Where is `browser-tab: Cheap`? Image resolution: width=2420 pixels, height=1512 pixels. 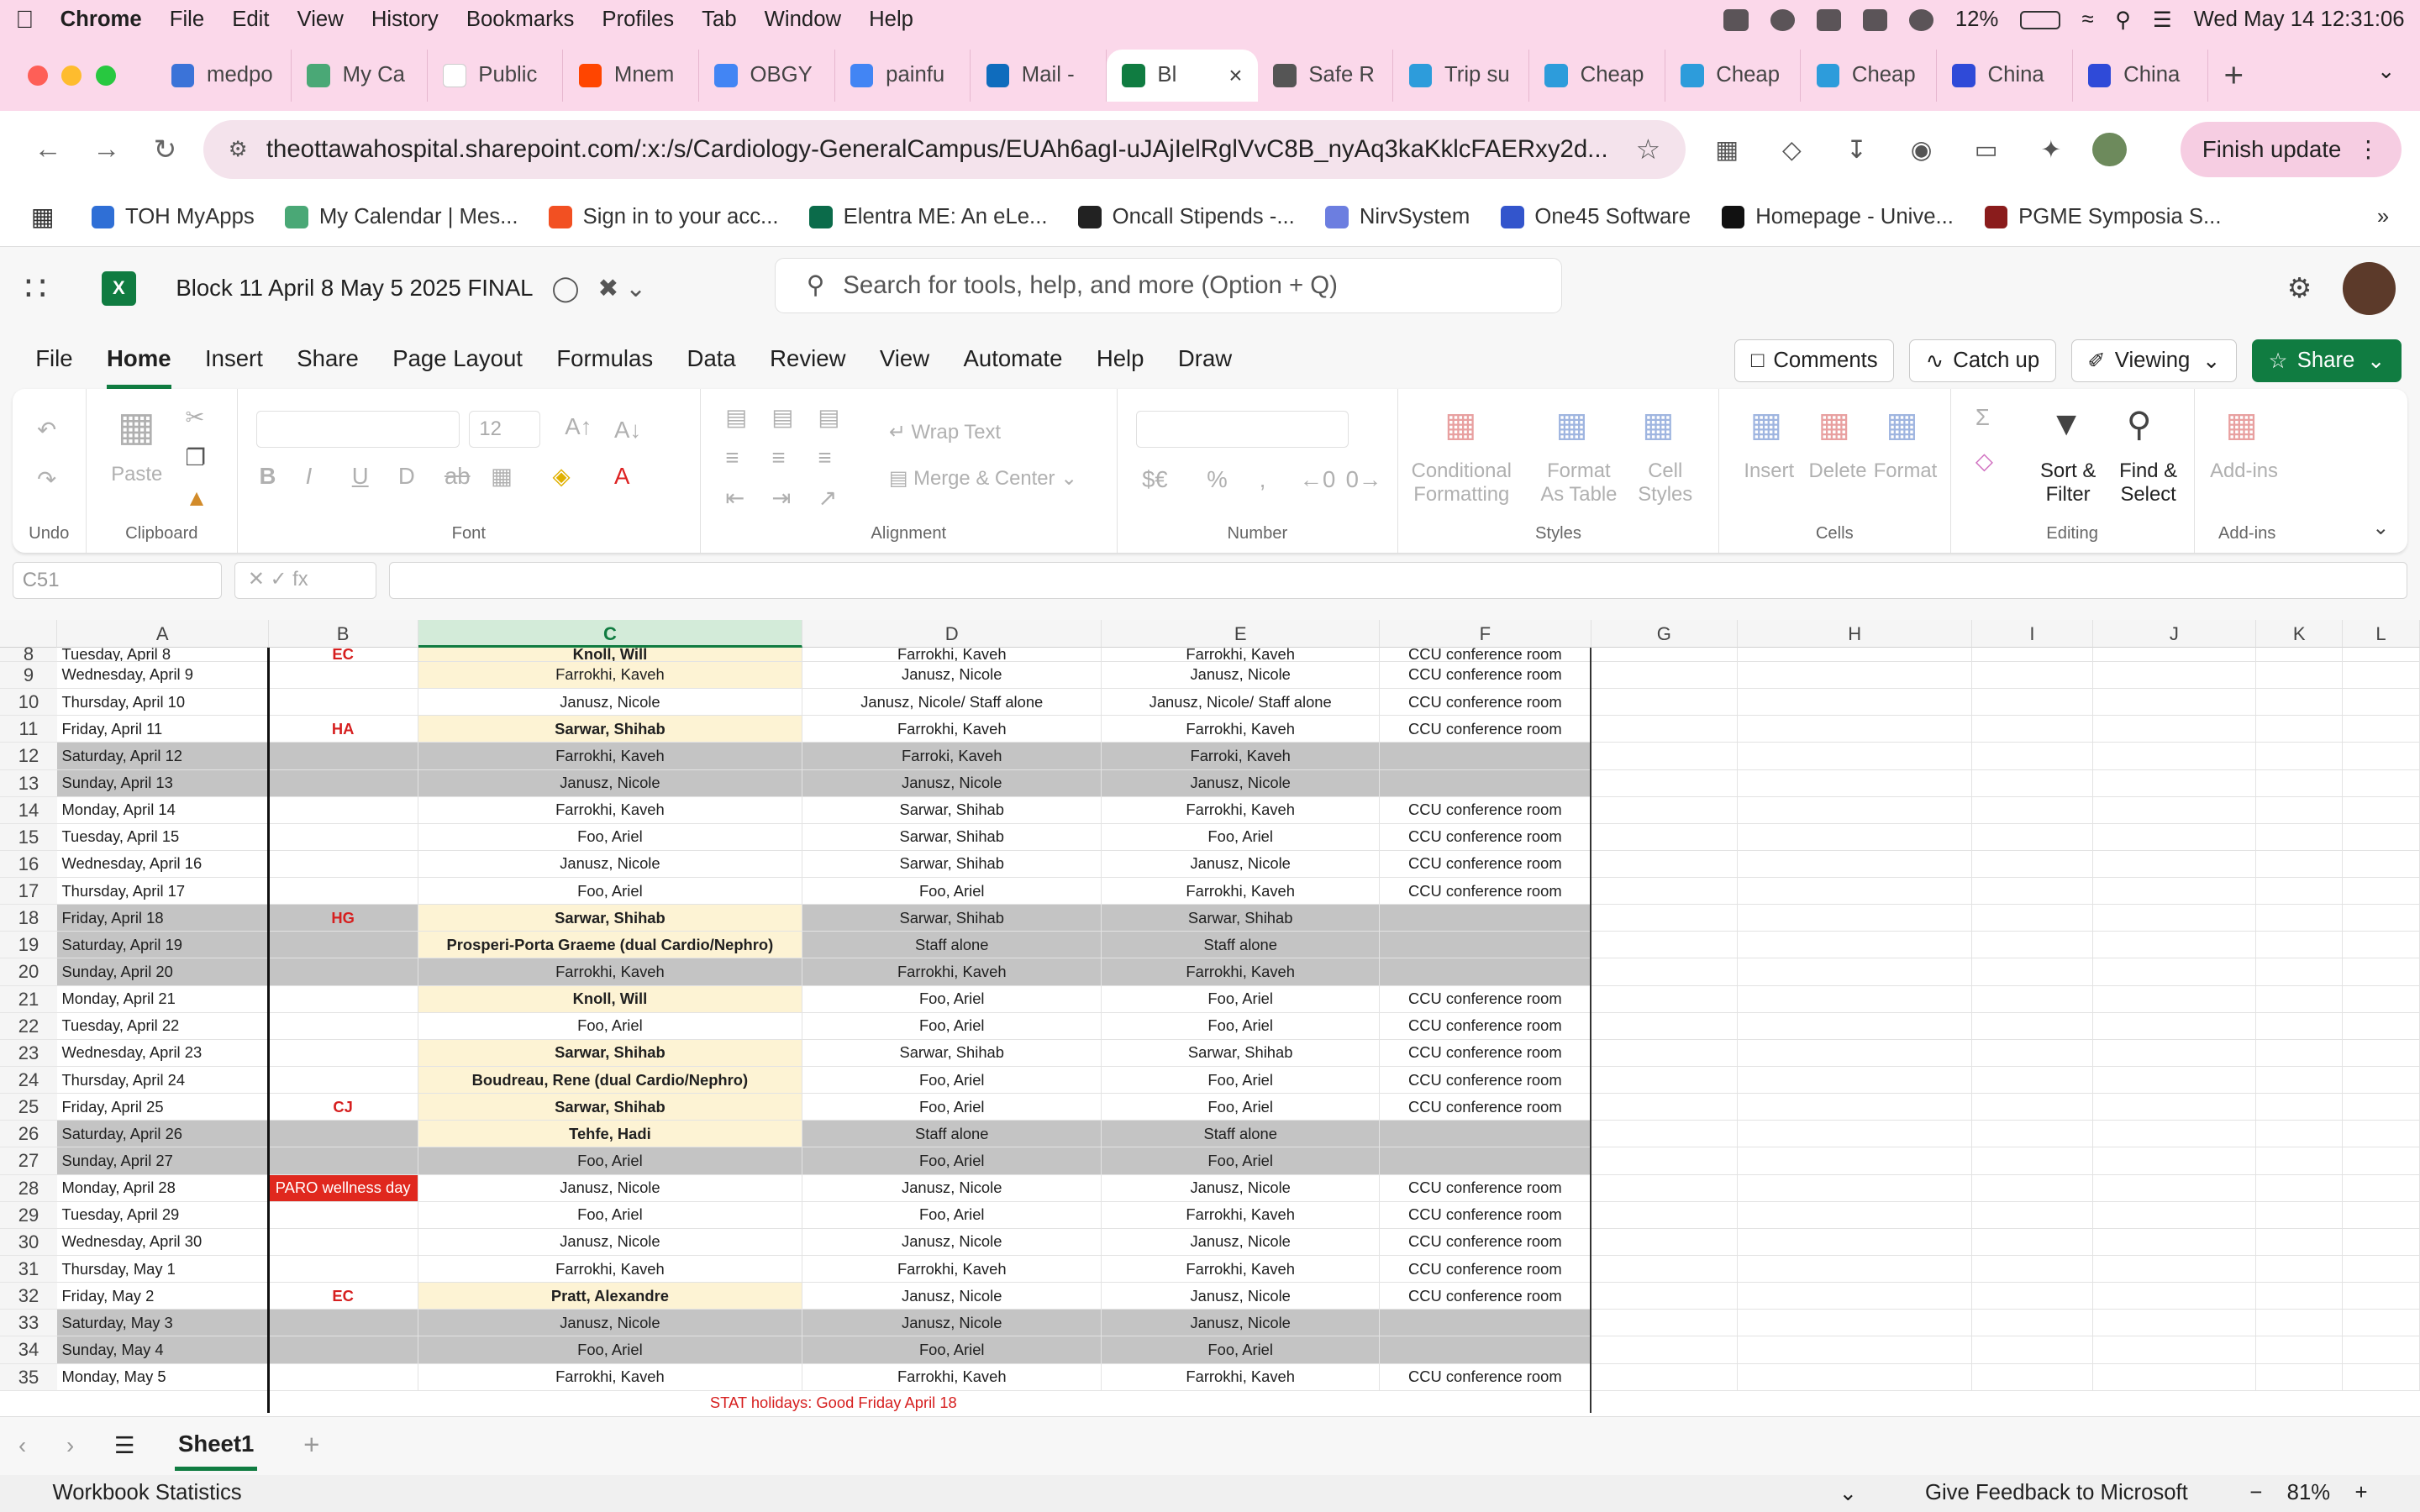
browser-tab: Cheap is located at coordinates (1597, 75).